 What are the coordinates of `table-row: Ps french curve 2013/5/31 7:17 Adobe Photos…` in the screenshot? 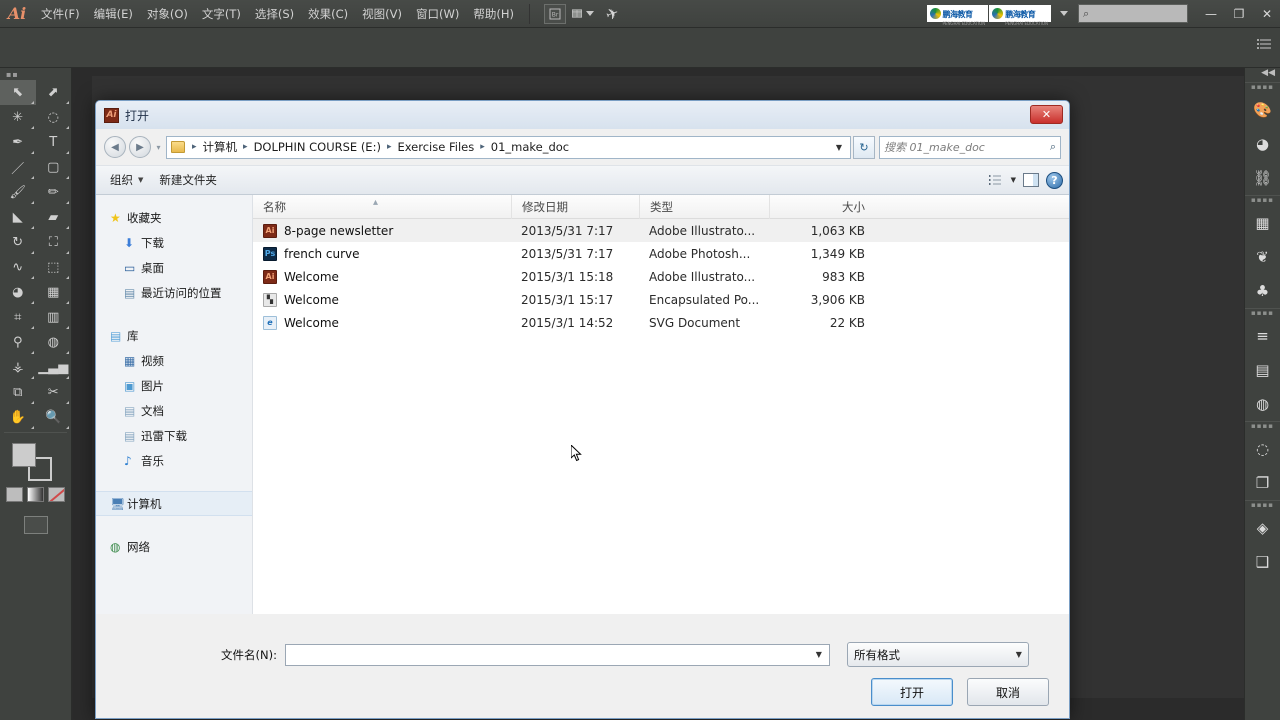 It's located at (661, 253).